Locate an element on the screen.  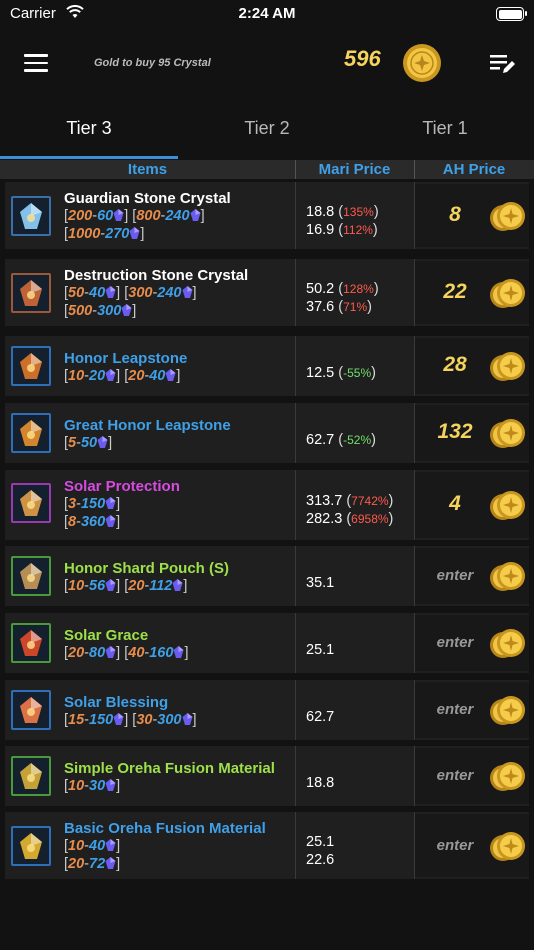
bundle-crystal-price: 300 is located at coordinates (109, 311).